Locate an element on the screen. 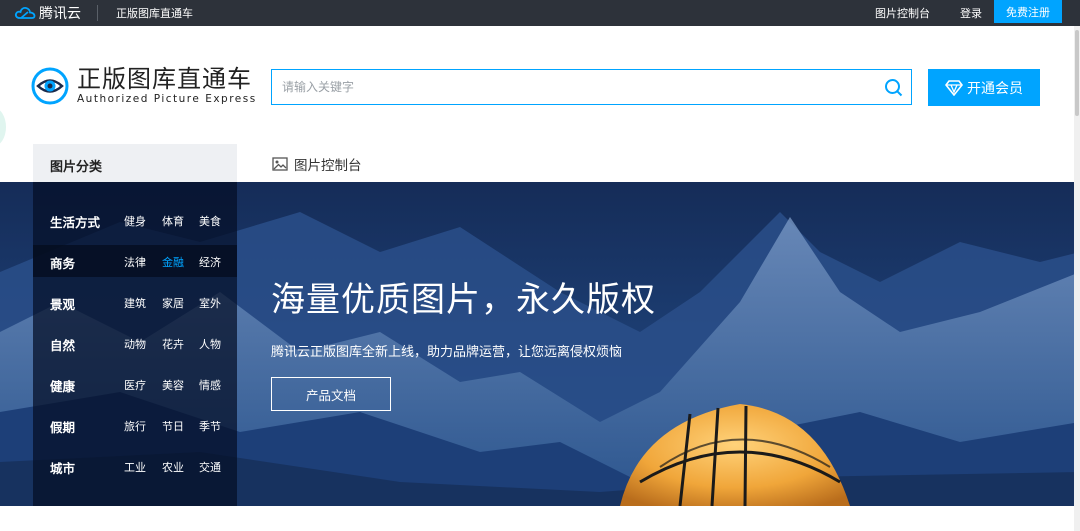 This screenshot has height=531, width=1080. console-tab-label: 图片控制台 is located at coordinates (328, 166).